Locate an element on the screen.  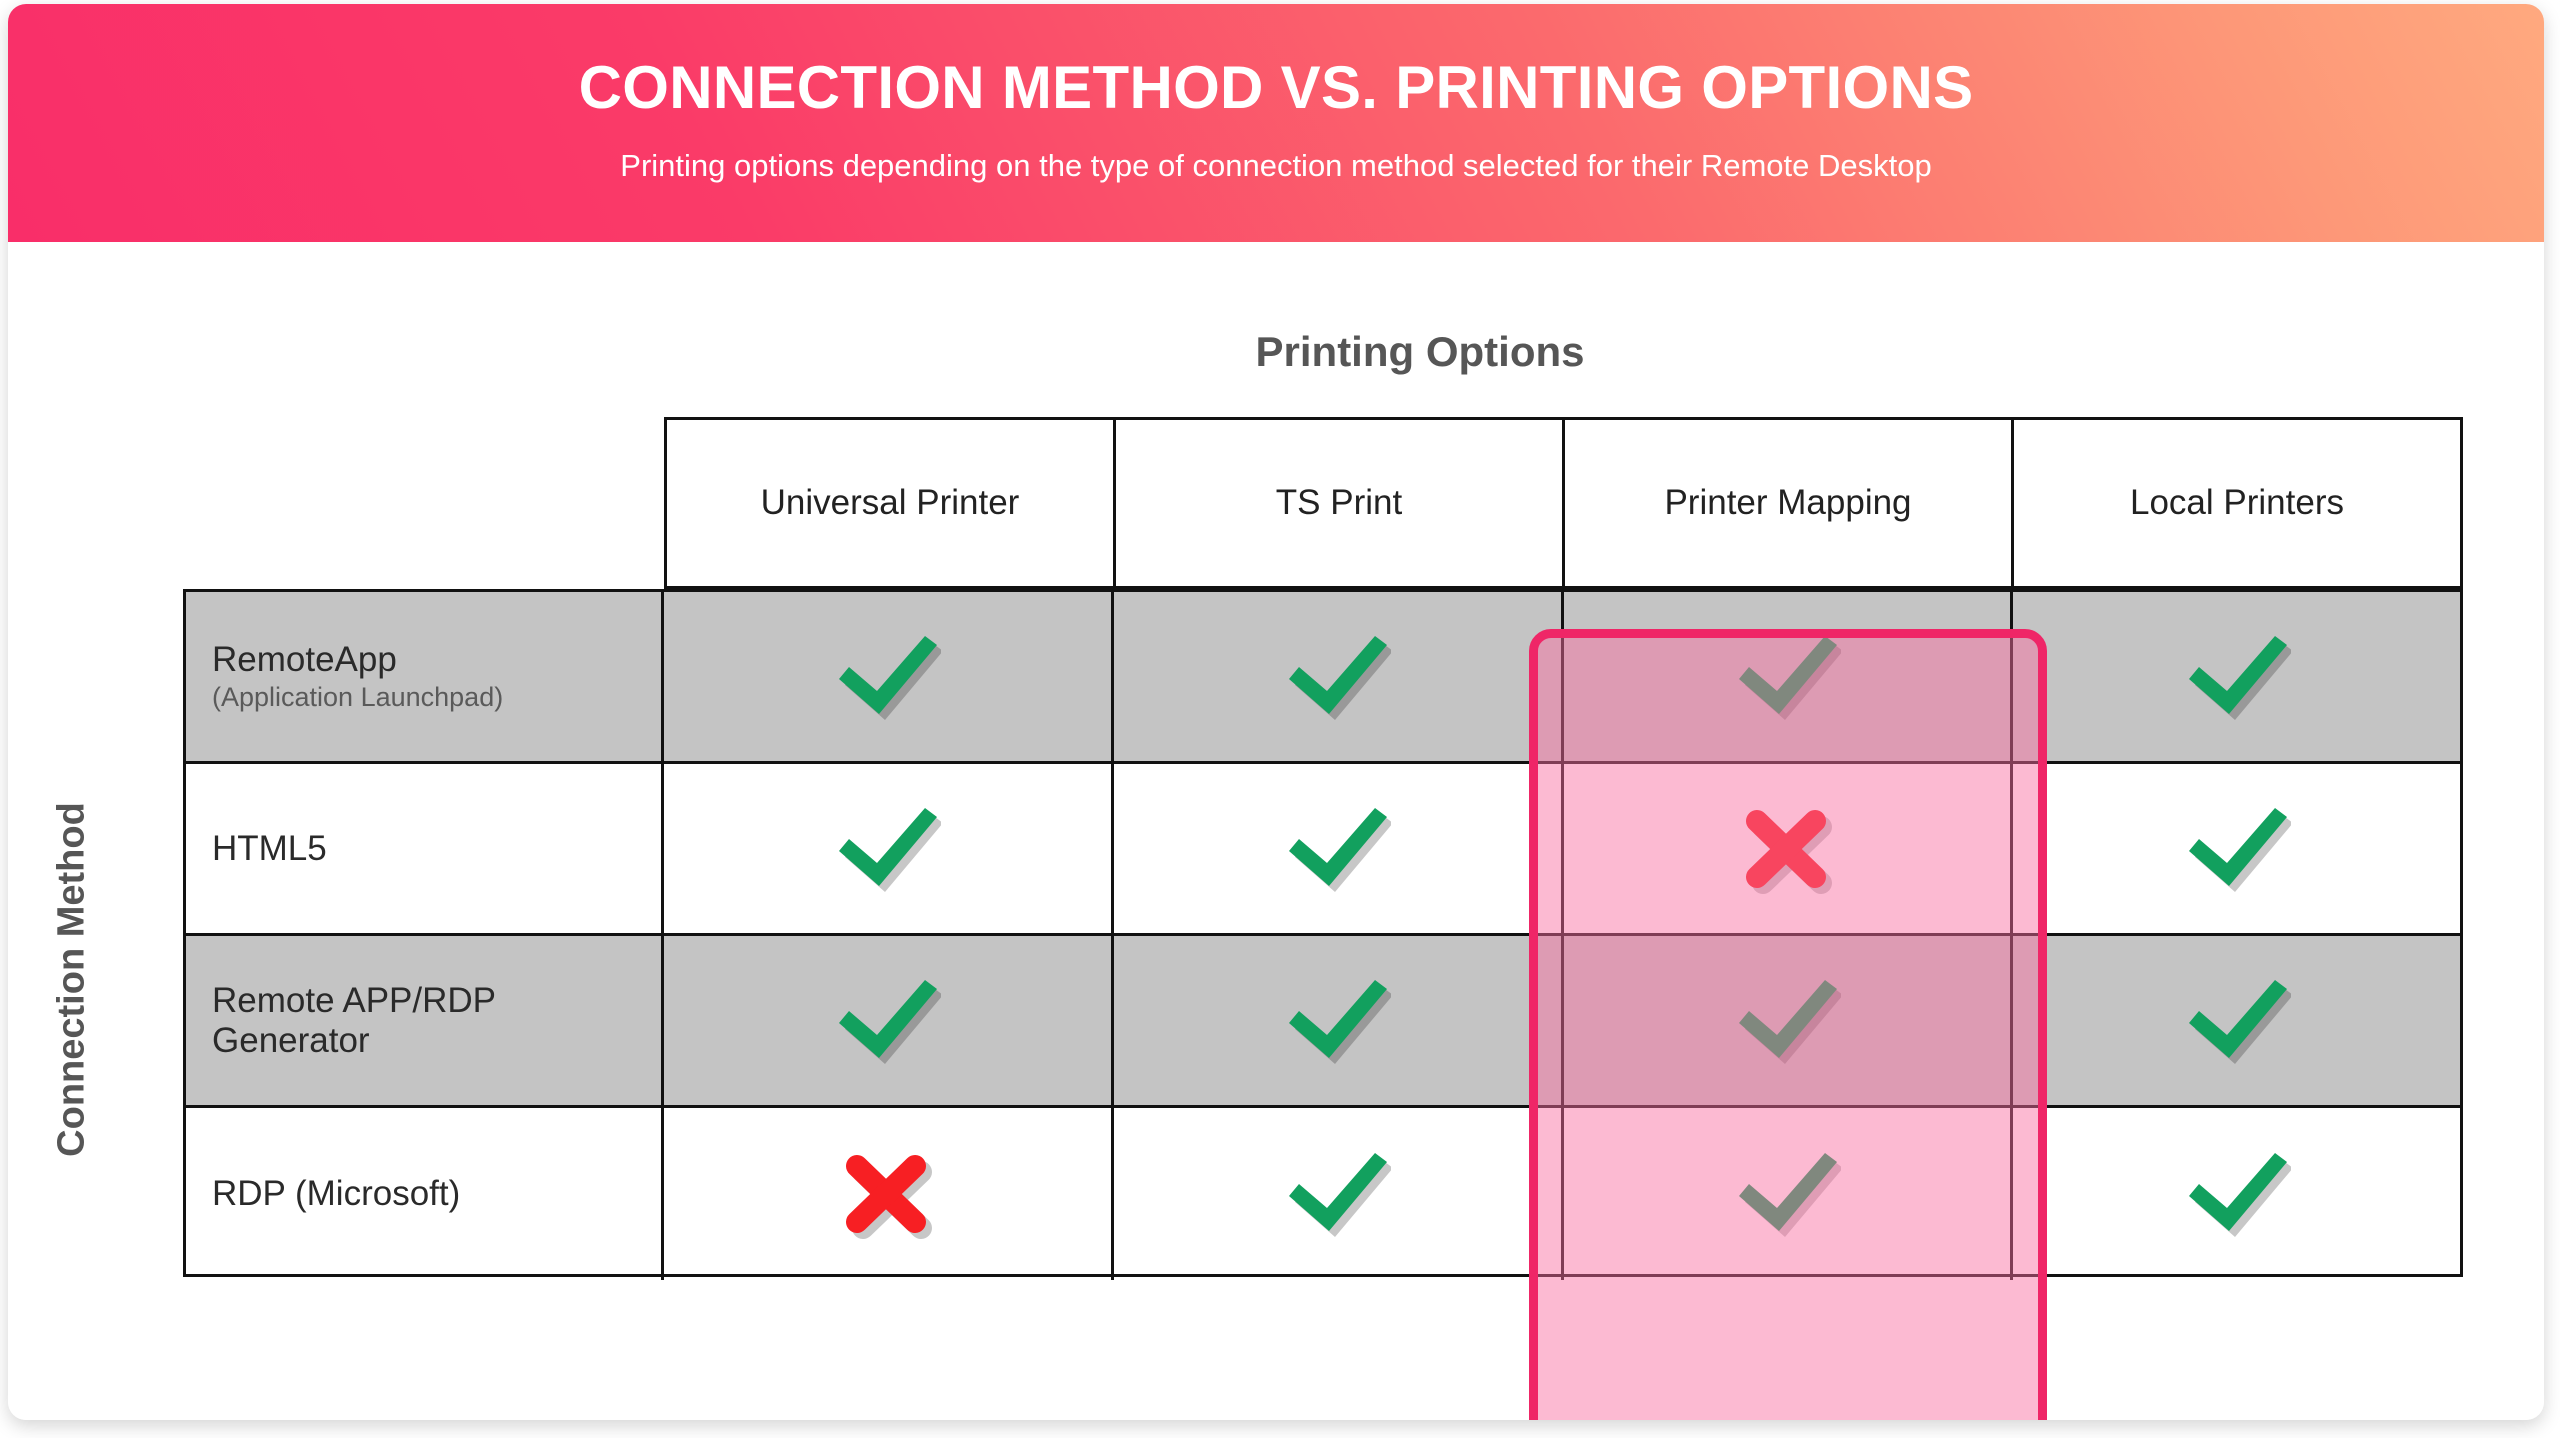
row-header-cell: Remote APP/RDP Generator is located at coordinates (425, 1020).